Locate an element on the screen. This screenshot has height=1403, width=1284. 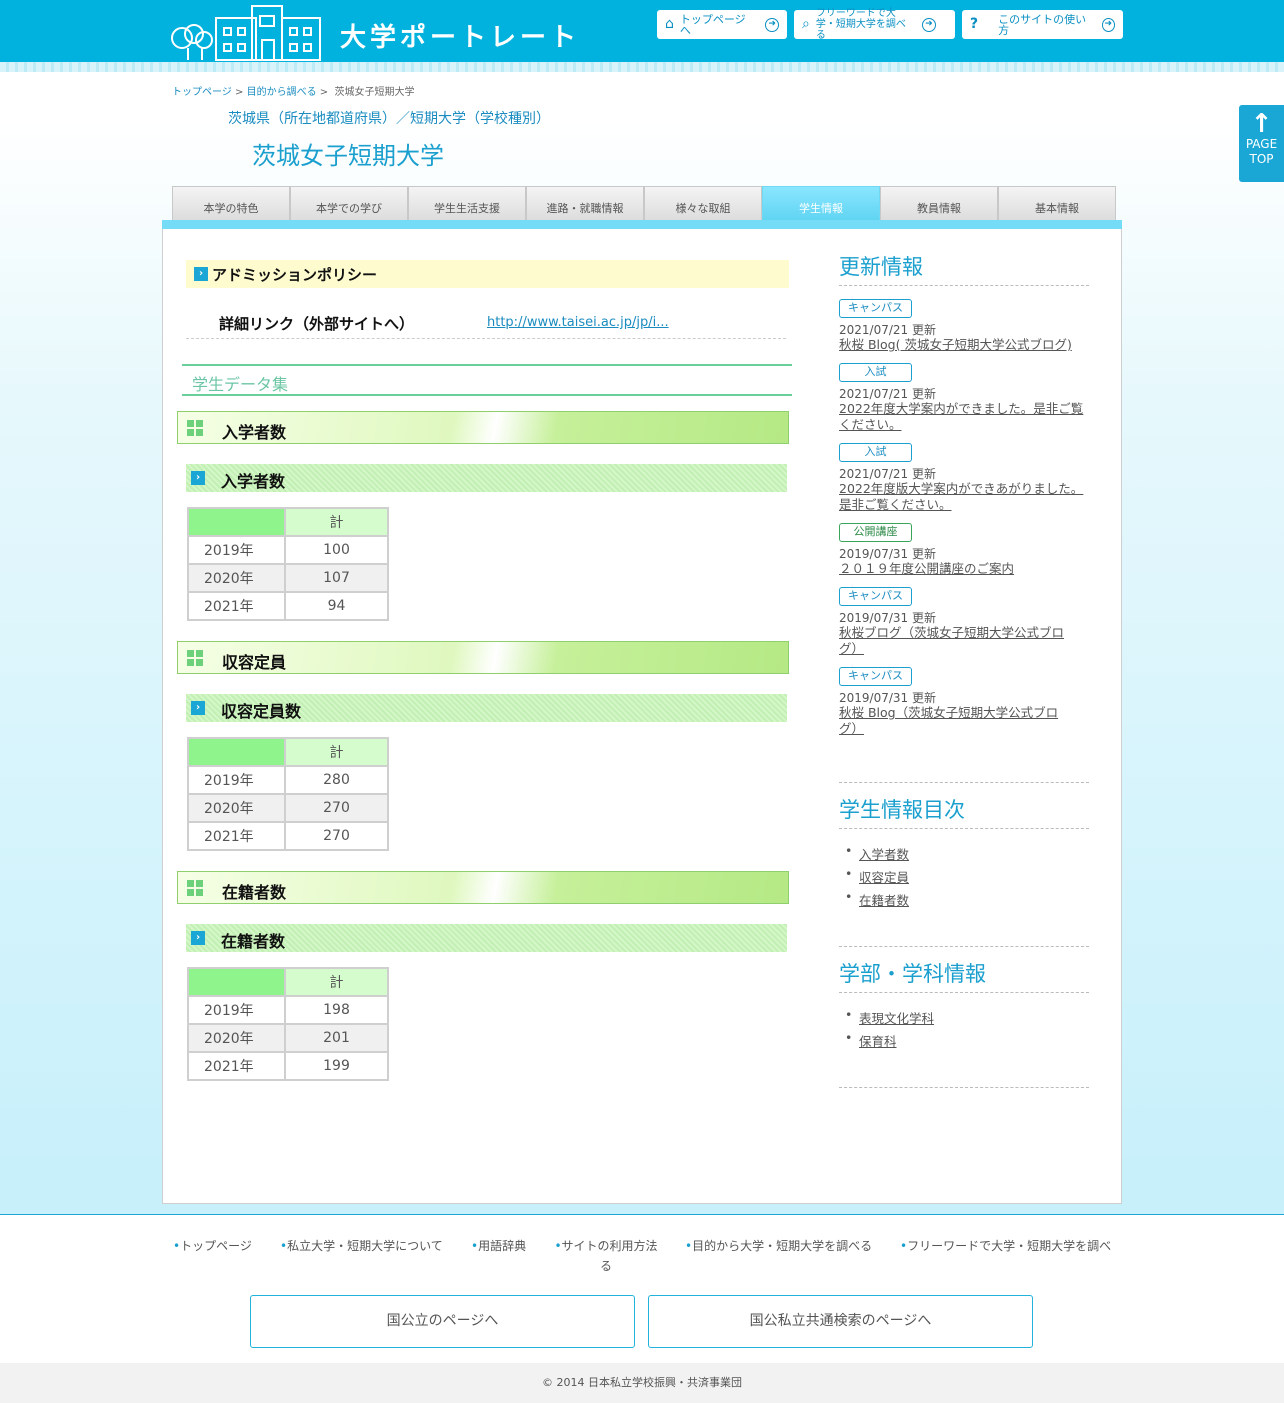
news-link: 2022年度大学案内ができました。是非ご覧ください。 is located at coordinates (964, 417).